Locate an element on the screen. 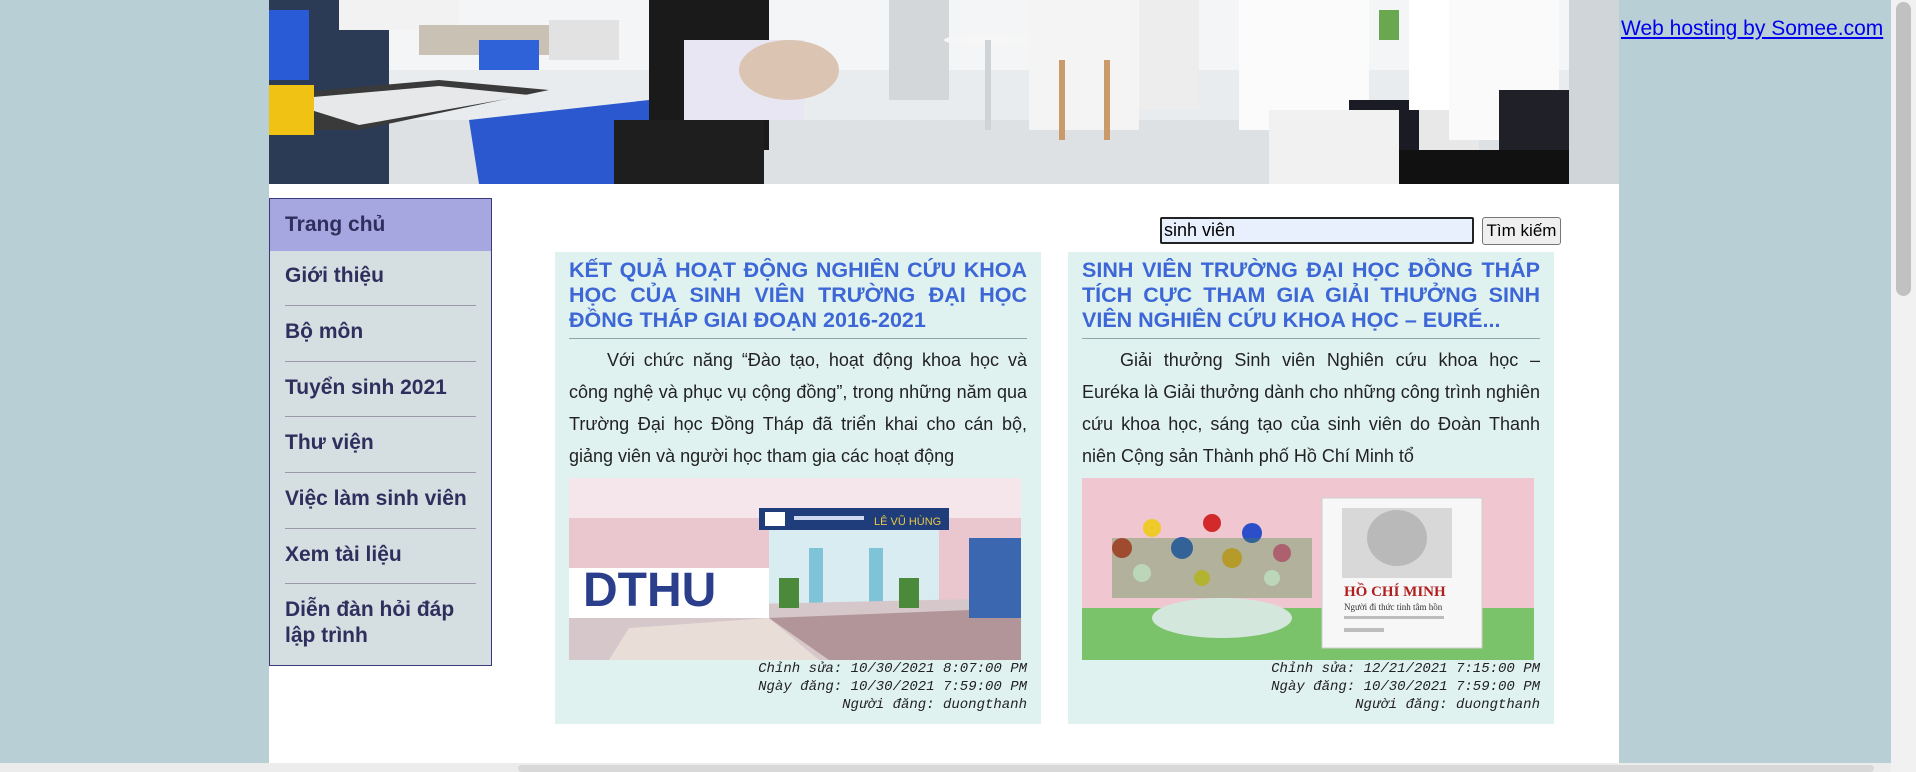 This screenshot has height=772, width=1916. hosting-link: Web hosting by Somee.com is located at coordinates (1752, 29).